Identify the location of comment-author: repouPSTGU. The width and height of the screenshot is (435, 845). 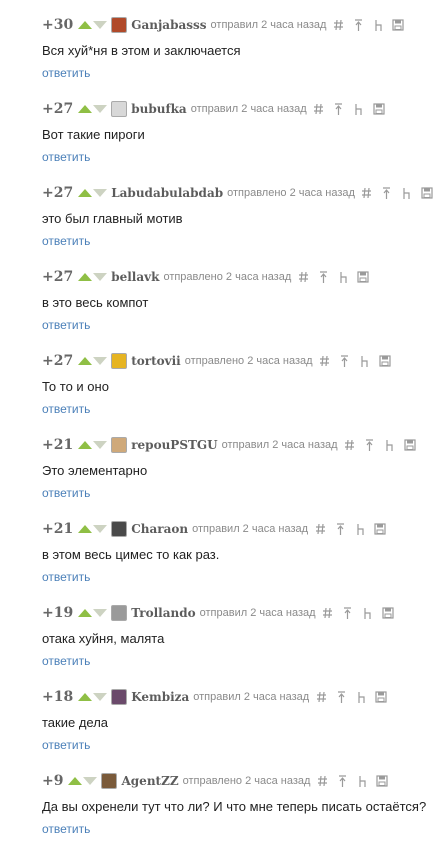
(174, 445).